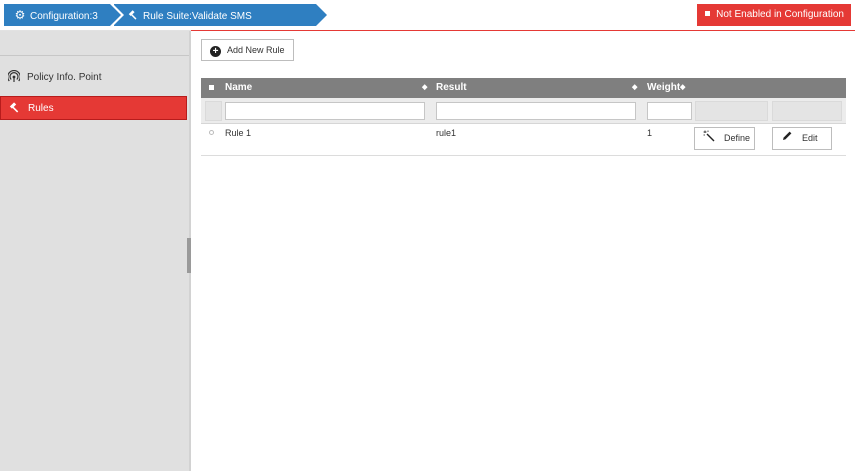 Image resolution: width=855 pixels, height=471 pixels. Describe the element at coordinates (709, 138) in the screenshot. I see `magic-wand-icon` at that location.